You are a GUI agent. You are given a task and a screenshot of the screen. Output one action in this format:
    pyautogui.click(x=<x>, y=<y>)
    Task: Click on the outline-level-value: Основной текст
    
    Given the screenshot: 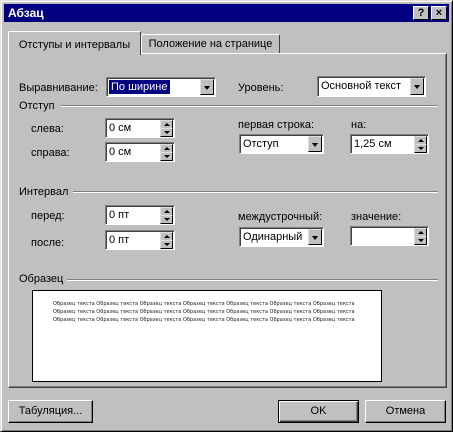 What is the action you would take?
    pyautogui.click(x=361, y=86)
    